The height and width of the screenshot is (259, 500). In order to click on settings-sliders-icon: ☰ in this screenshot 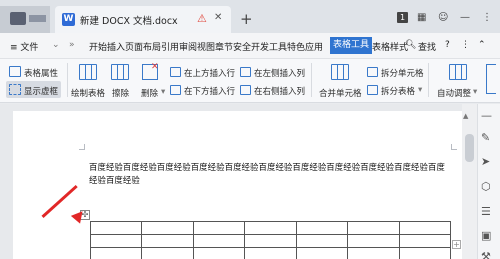, I will do `click(486, 211)`.